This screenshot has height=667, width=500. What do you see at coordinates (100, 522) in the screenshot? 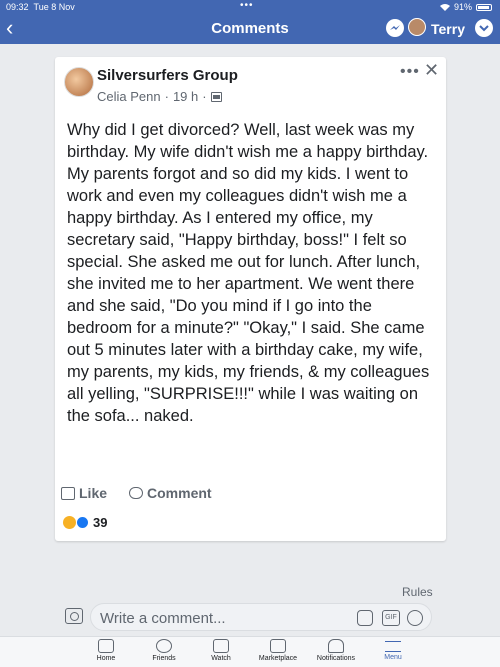
I see `reaction-count: 39` at bounding box center [100, 522].